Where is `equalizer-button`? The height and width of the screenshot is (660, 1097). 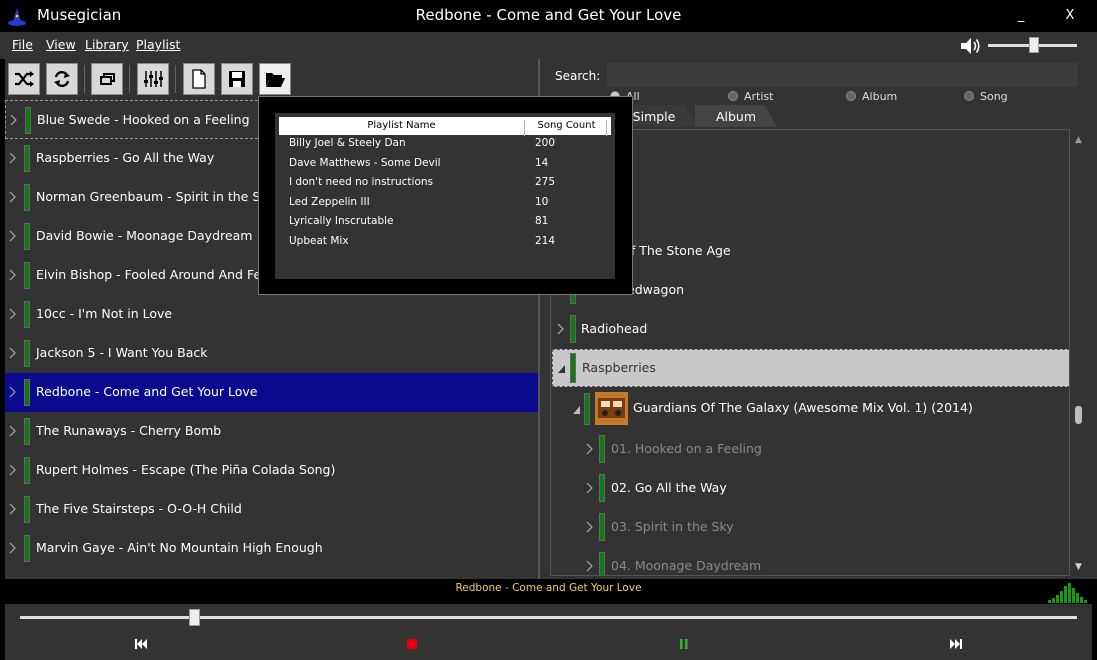
equalizer-button is located at coordinates (153, 79).